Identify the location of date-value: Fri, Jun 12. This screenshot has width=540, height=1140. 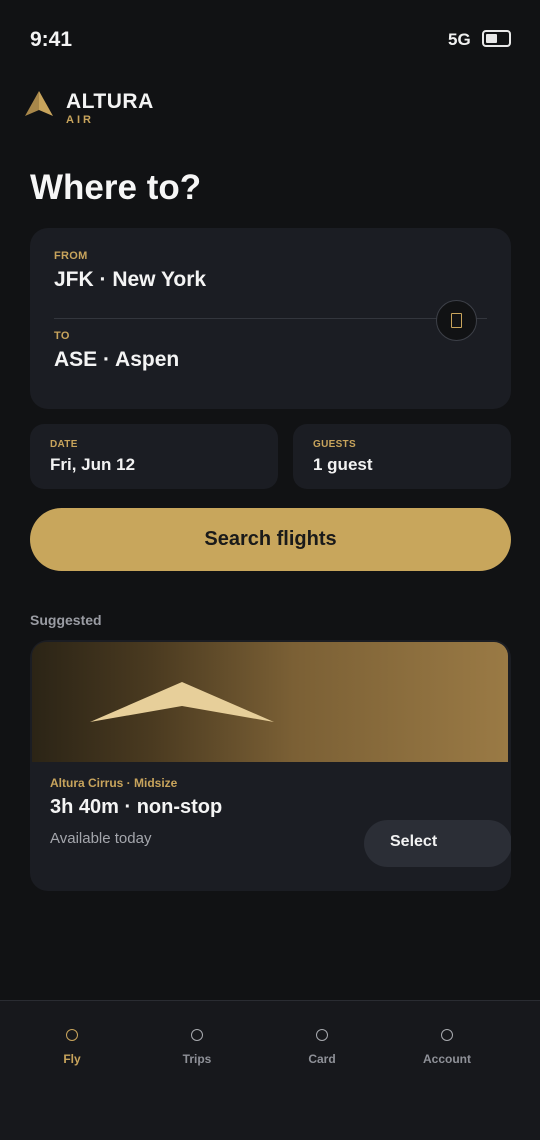
(93, 464).